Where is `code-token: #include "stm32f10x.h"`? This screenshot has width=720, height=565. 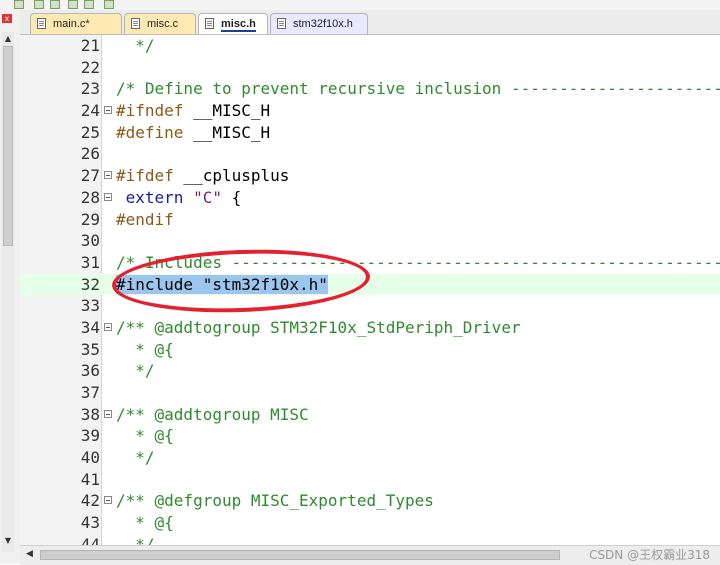 code-token: #include "stm32f10x.h" is located at coordinates (222, 284).